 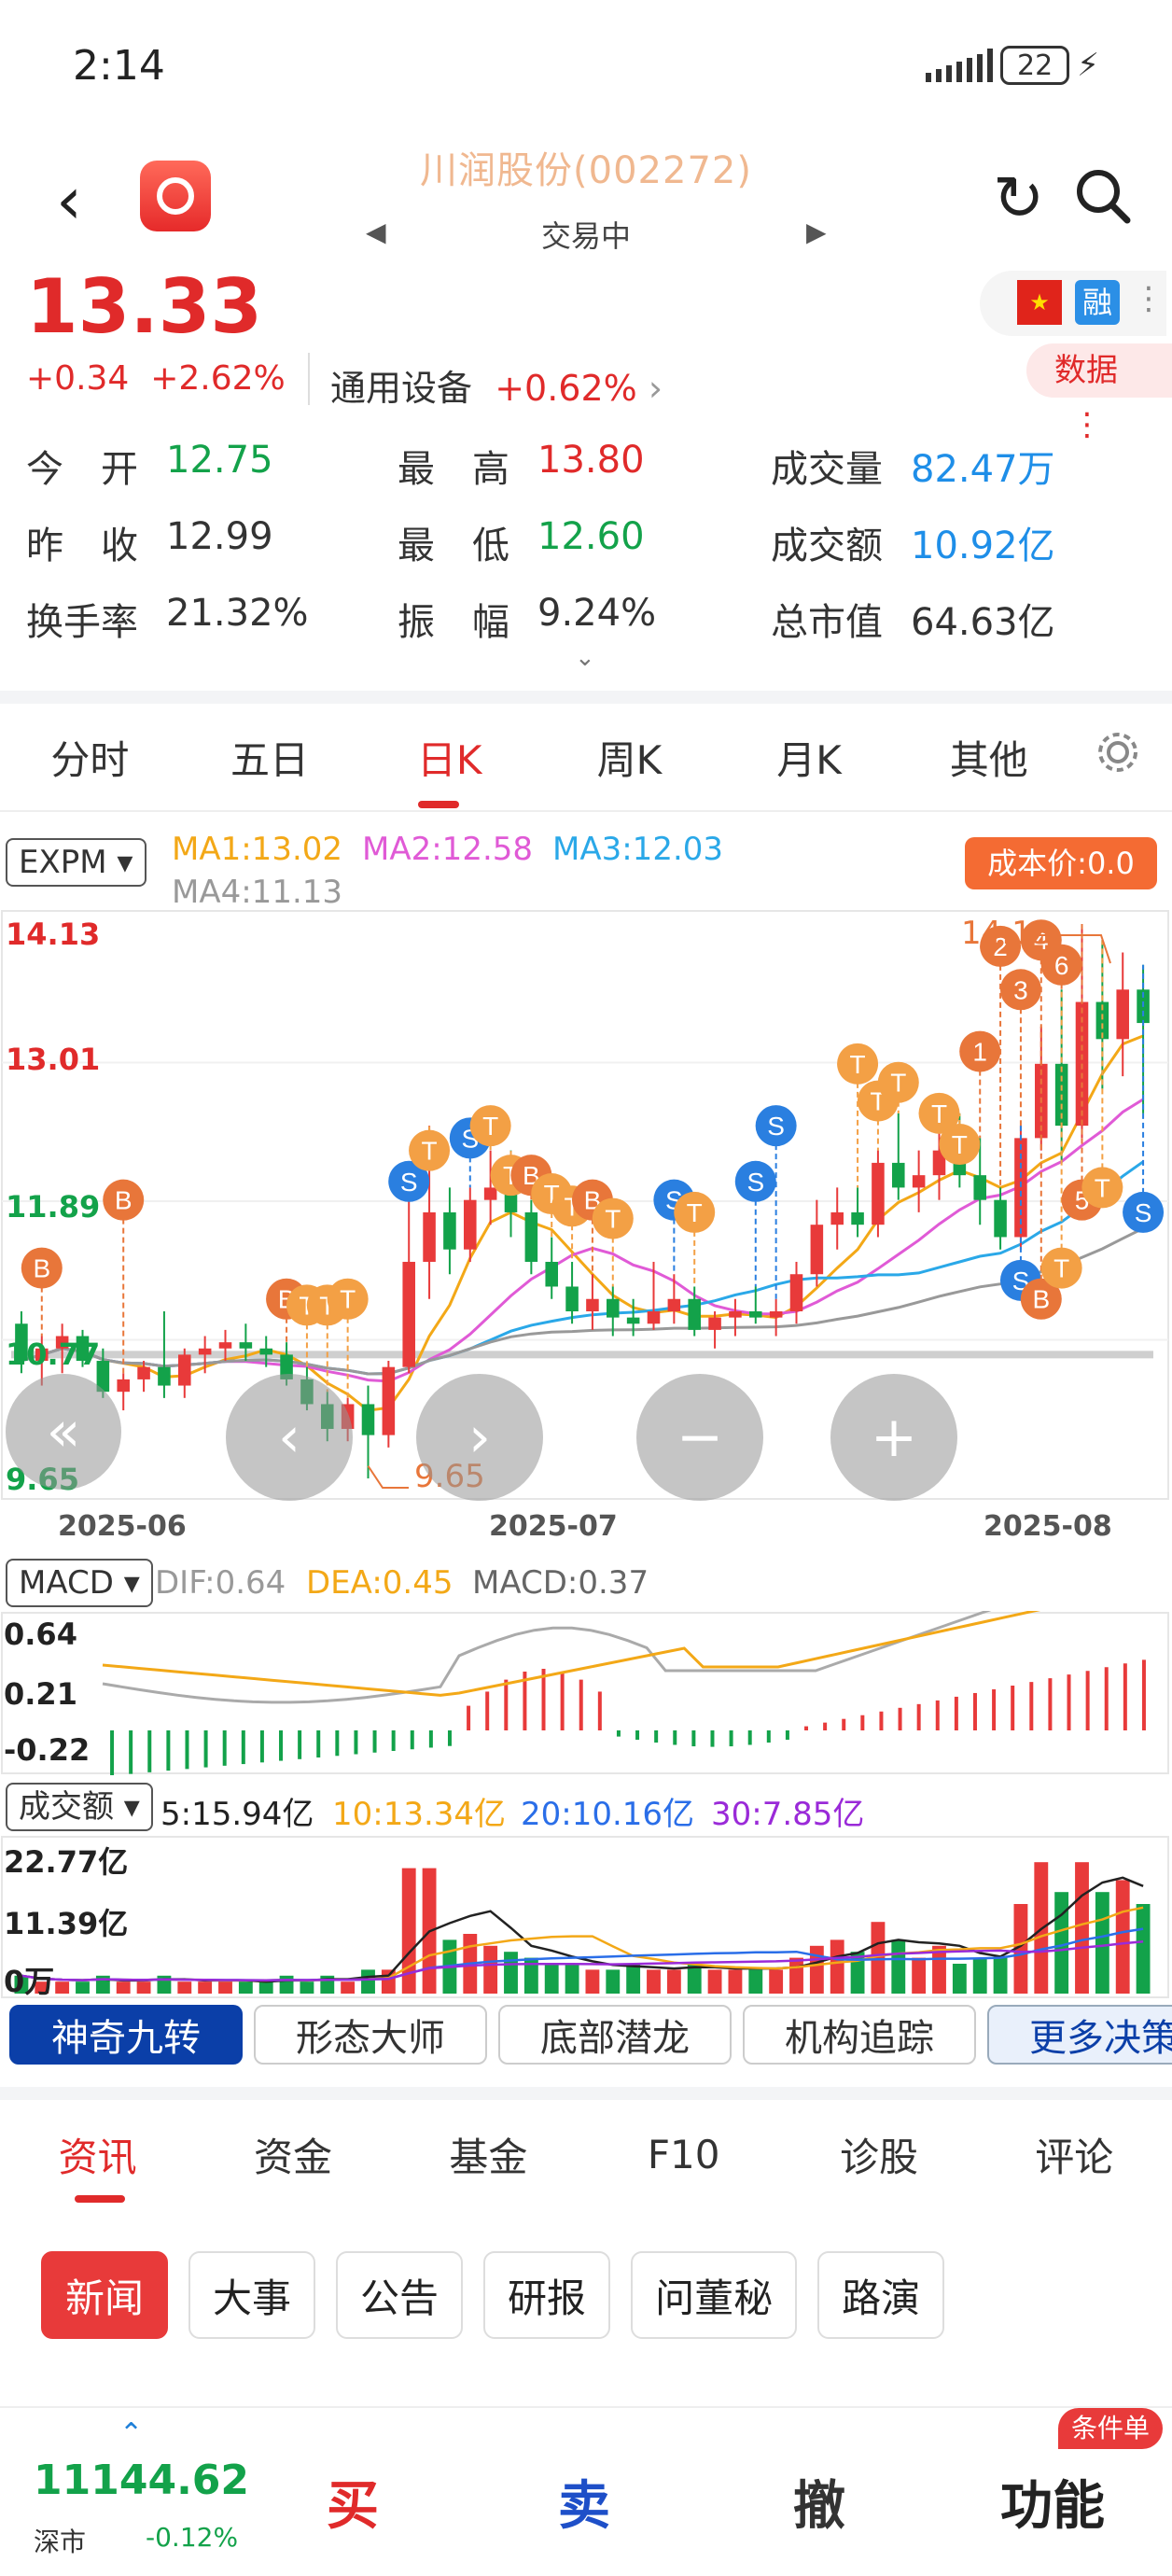 I want to click on more-icon: ⋮, so click(x=1149, y=298).